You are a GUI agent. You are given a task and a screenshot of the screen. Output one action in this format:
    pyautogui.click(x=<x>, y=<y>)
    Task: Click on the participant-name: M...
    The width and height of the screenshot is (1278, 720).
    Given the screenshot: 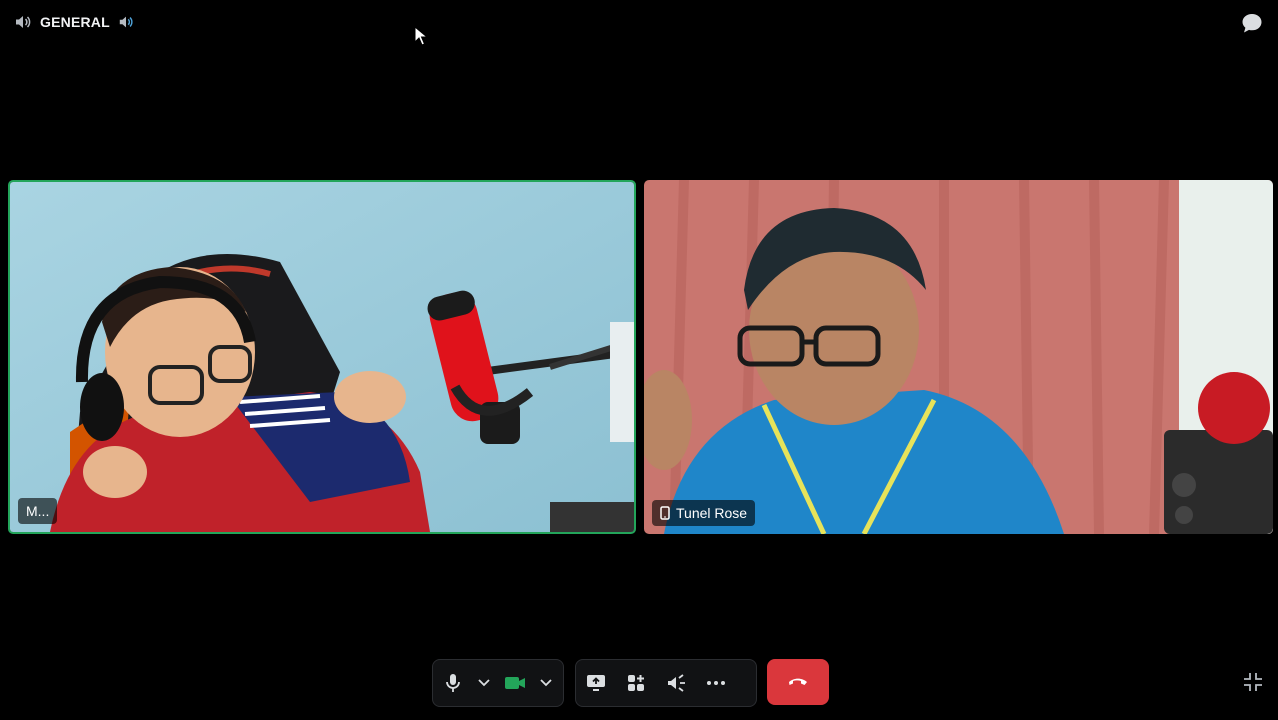 What is the action you would take?
    pyautogui.click(x=38, y=511)
    